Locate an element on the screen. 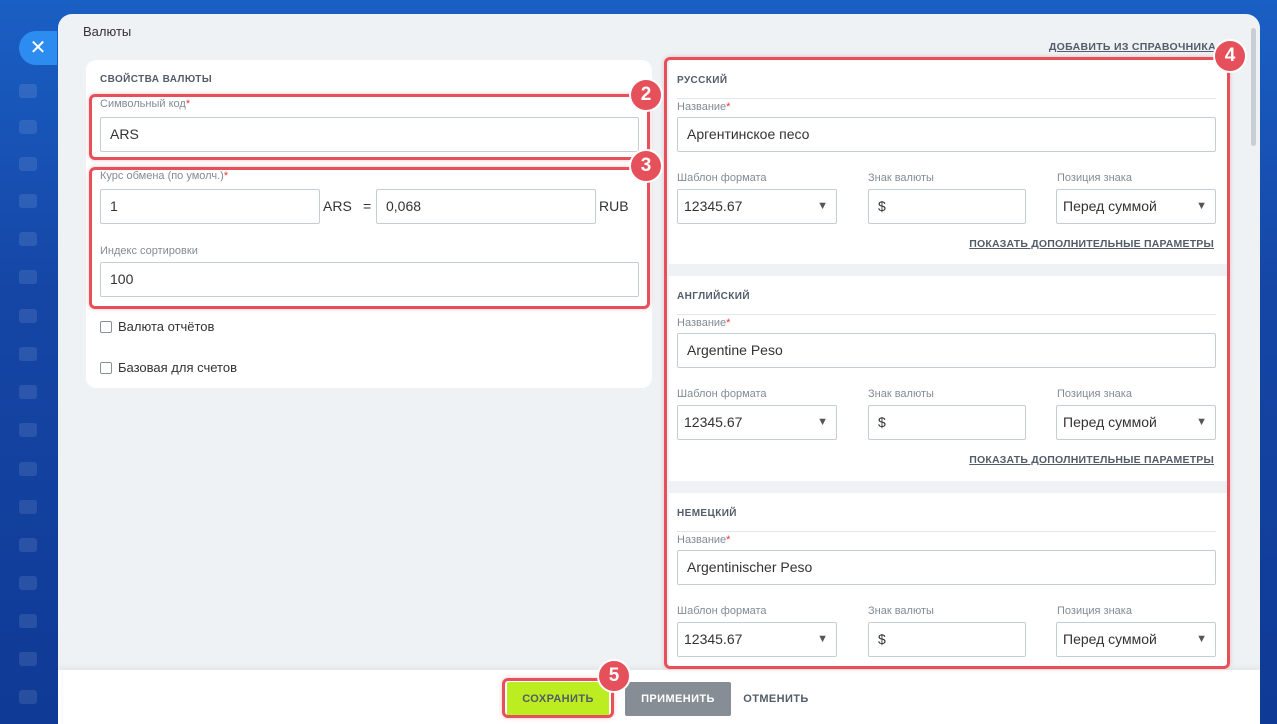 This screenshot has height=724, width=1277. highlight-save is located at coordinates (558, 698).